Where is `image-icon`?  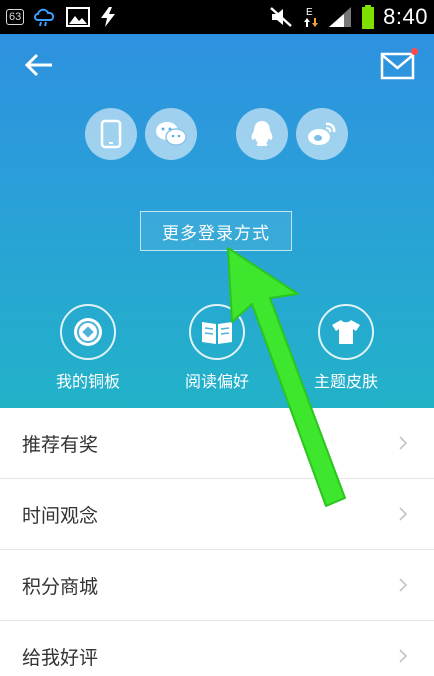 image-icon is located at coordinates (78, 17).